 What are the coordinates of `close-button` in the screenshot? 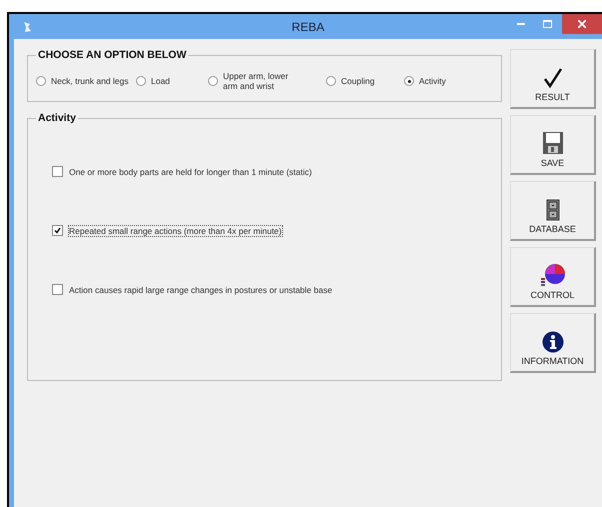 It's located at (582, 24).